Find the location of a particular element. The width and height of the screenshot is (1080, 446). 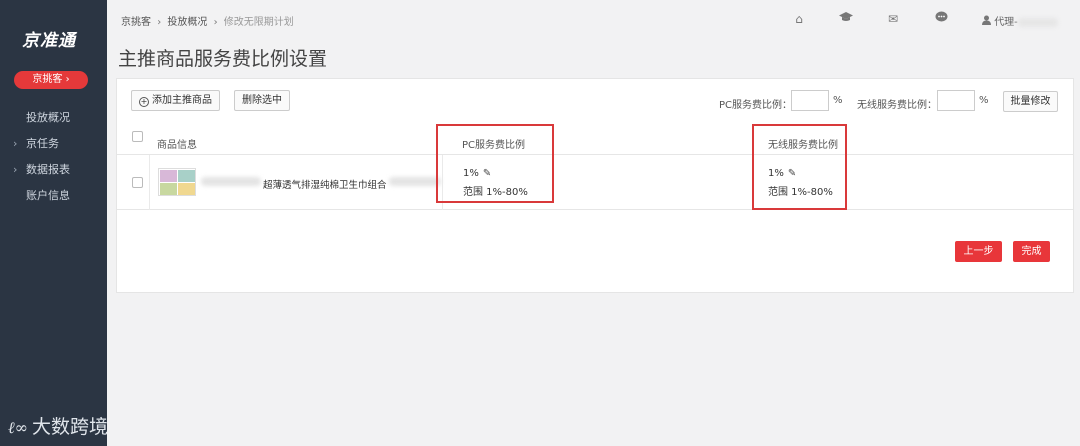

breadcrumb-item-overview: 投放概况 is located at coordinates (187, 22).